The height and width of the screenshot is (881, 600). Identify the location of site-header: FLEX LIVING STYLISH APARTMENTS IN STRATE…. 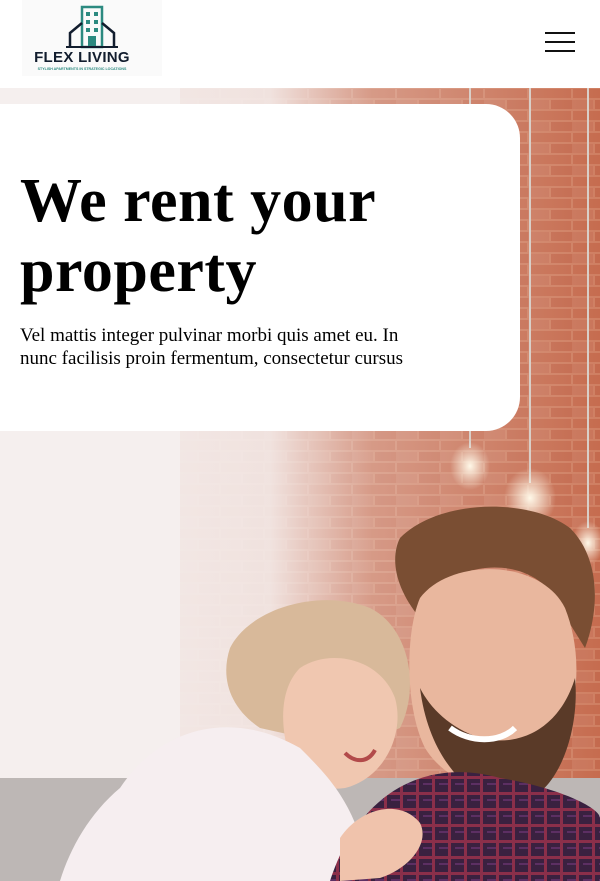
(300, 44).